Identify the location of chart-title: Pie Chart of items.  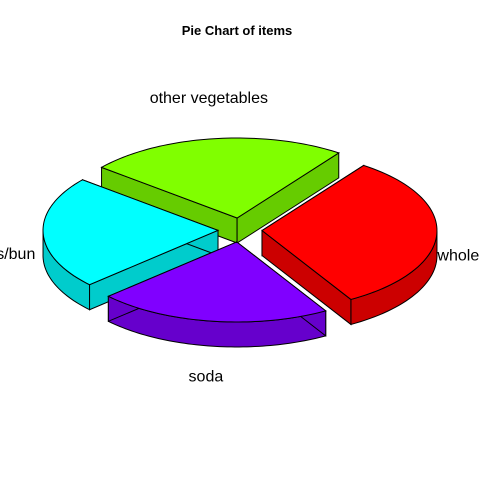
(237, 30).